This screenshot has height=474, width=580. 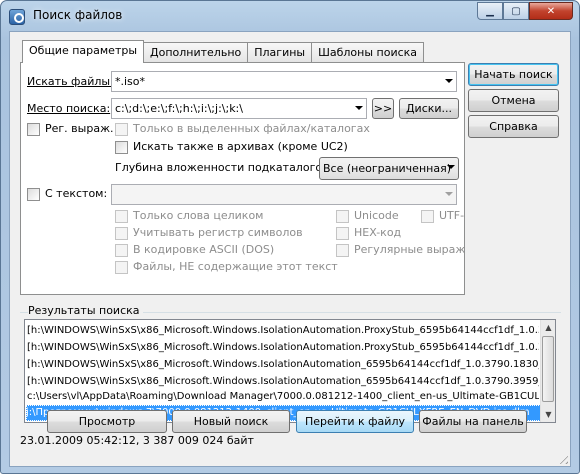 What do you see at coordinates (342, 233) in the screenshot?
I see `hex-checkbox` at bounding box center [342, 233].